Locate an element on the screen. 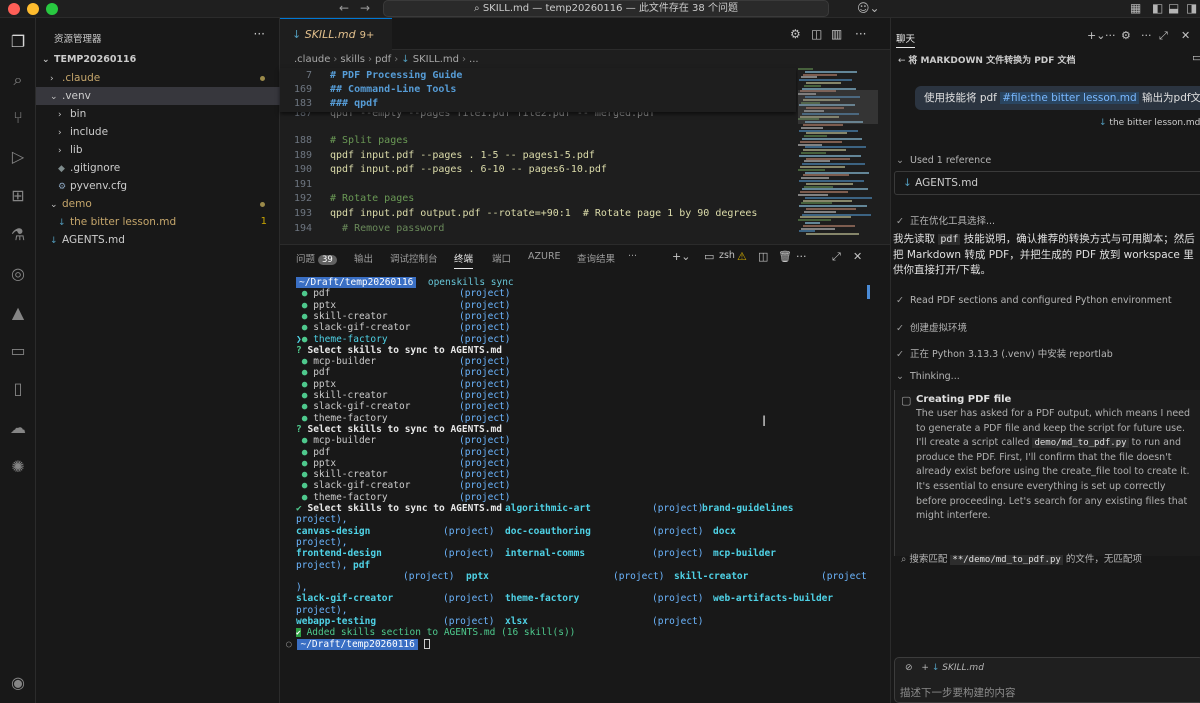 The image size is (1200, 703). search-icon: ⌕ is located at coordinates (18, 80).